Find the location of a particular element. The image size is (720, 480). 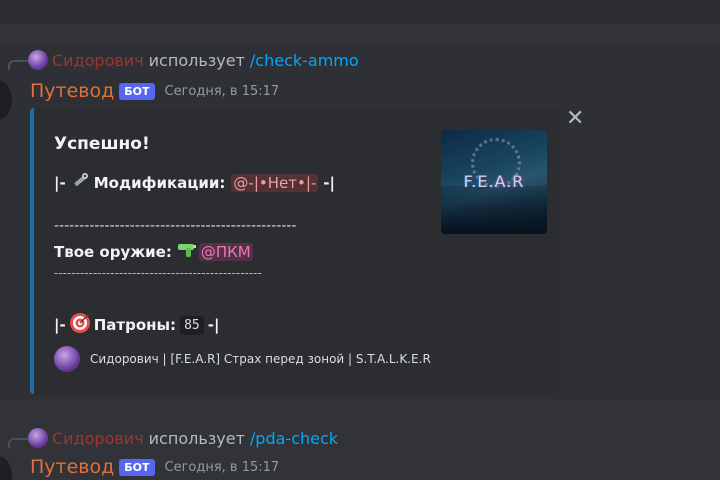

weapon-row: Твое оружие: @ПКМ is located at coordinates (153, 252).